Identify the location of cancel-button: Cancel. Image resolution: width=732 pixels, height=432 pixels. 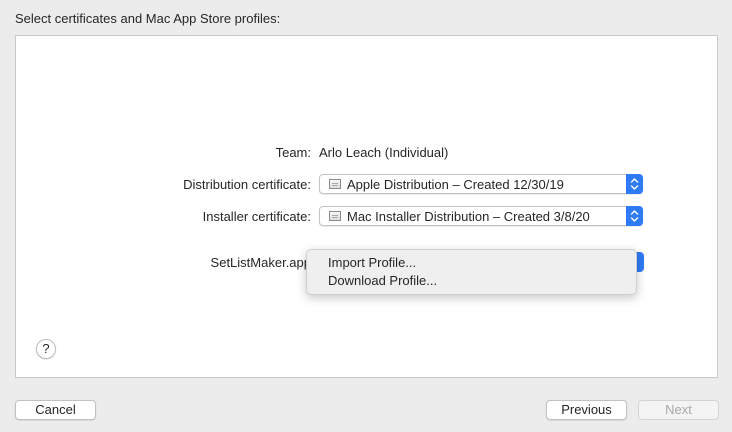
(55, 410).